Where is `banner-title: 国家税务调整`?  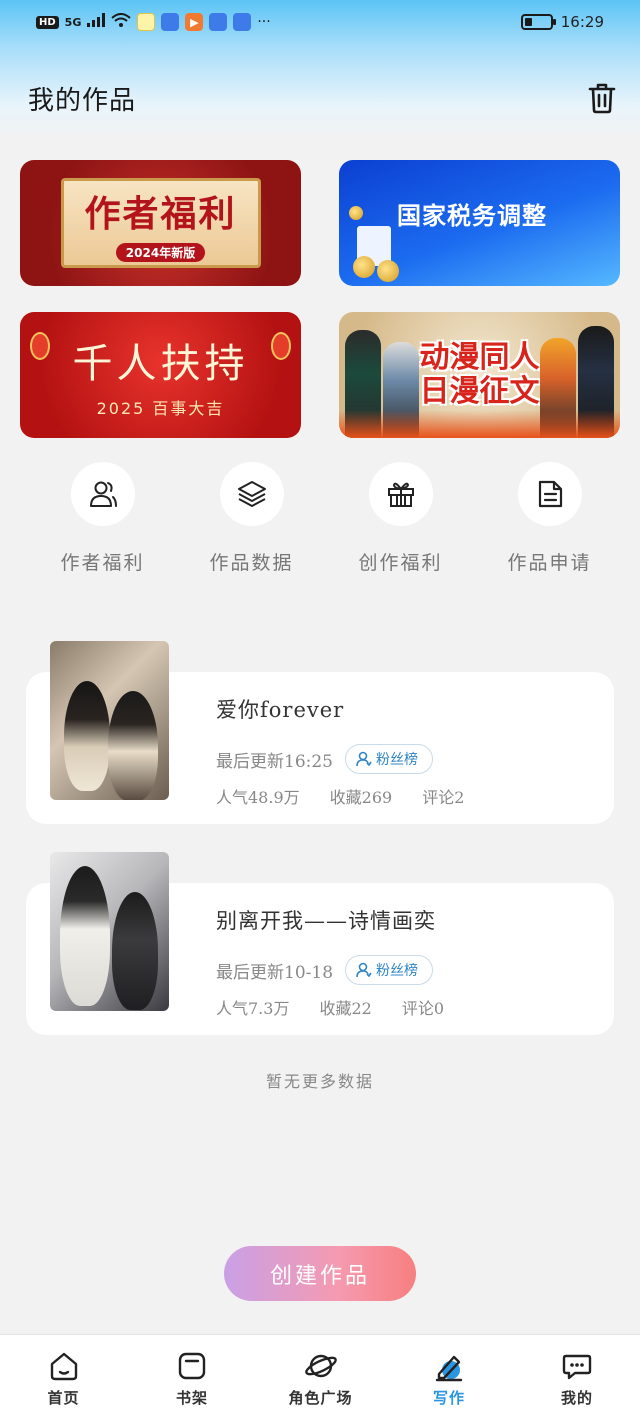 banner-title: 国家税务调整 is located at coordinates (472, 216).